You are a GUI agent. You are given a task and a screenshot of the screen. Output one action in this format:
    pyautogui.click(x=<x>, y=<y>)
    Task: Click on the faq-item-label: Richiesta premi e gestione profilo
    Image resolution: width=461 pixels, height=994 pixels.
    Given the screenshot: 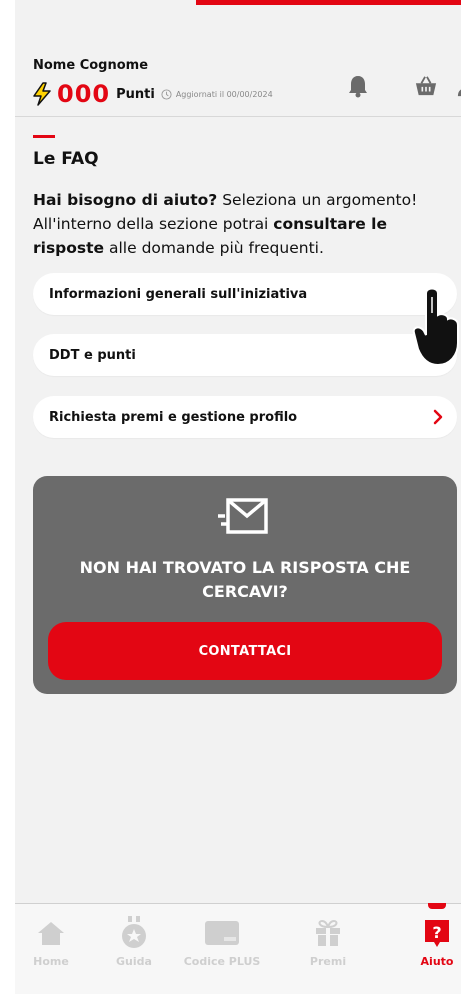 What is the action you would take?
    pyautogui.click(x=173, y=417)
    